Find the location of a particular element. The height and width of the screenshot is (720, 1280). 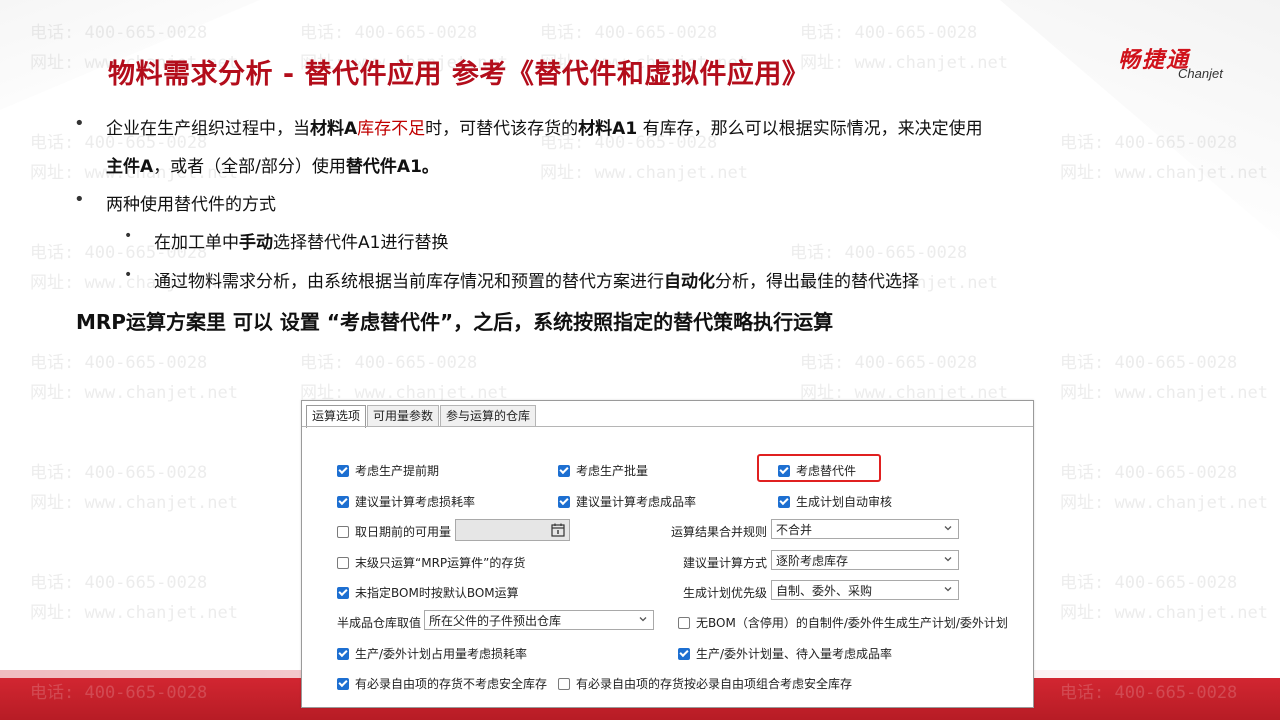

select-value: 不合并 is located at coordinates (794, 529).